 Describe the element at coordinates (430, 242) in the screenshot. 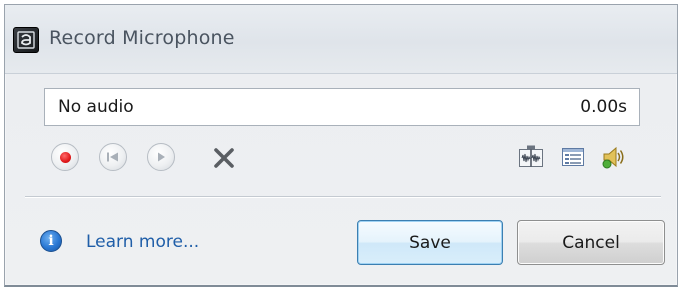

I see `save-button: Save` at that location.